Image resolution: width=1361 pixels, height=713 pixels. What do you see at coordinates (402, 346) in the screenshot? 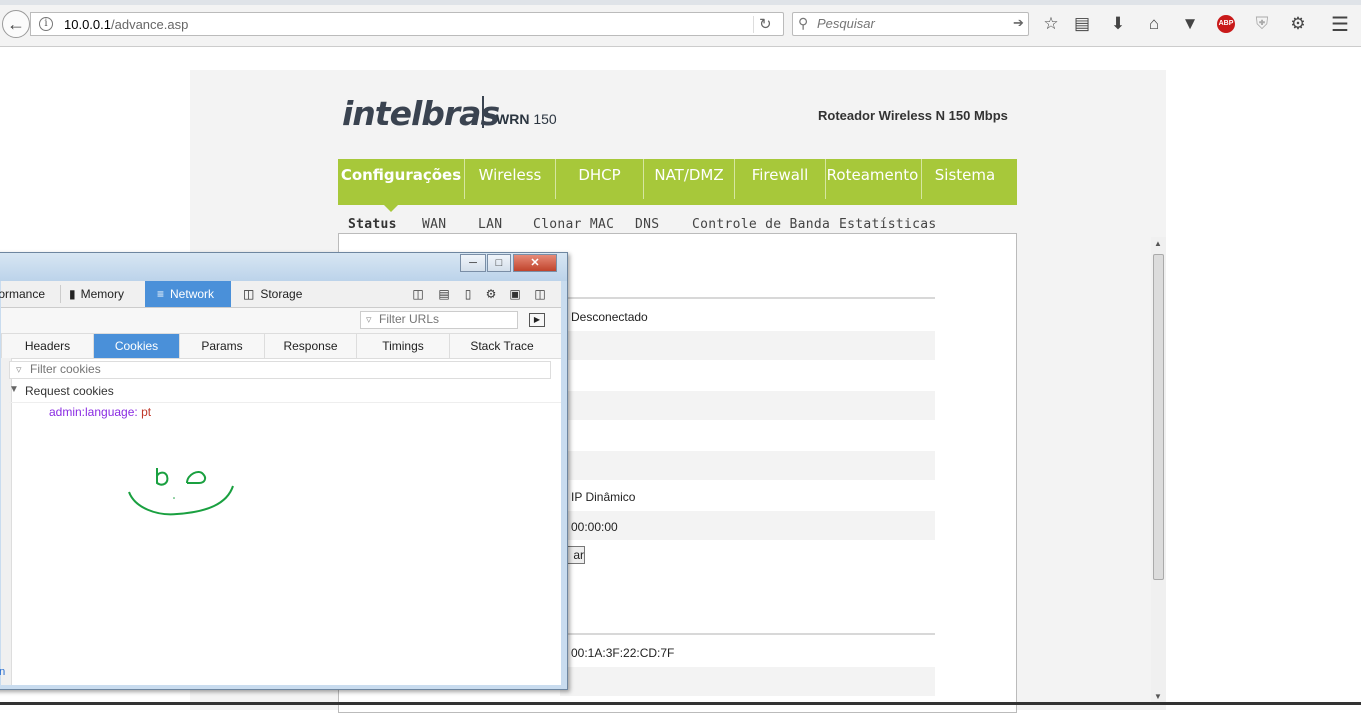
I see `subtab-timings: Timings` at bounding box center [402, 346].